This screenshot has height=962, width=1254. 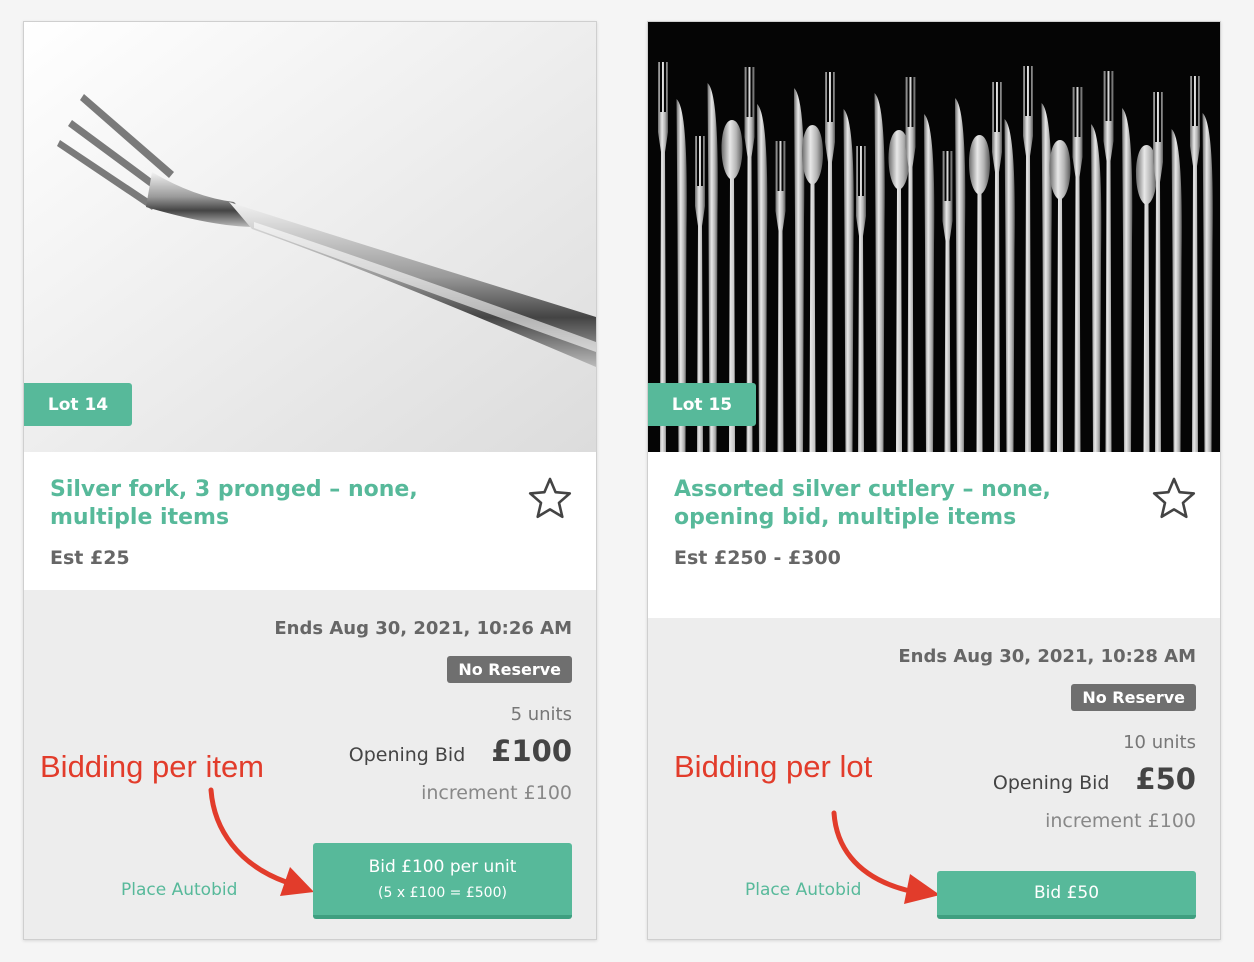 What do you see at coordinates (1159, 742) in the screenshot?
I see `unit-count: 10 units` at bounding box center [1159, 742].